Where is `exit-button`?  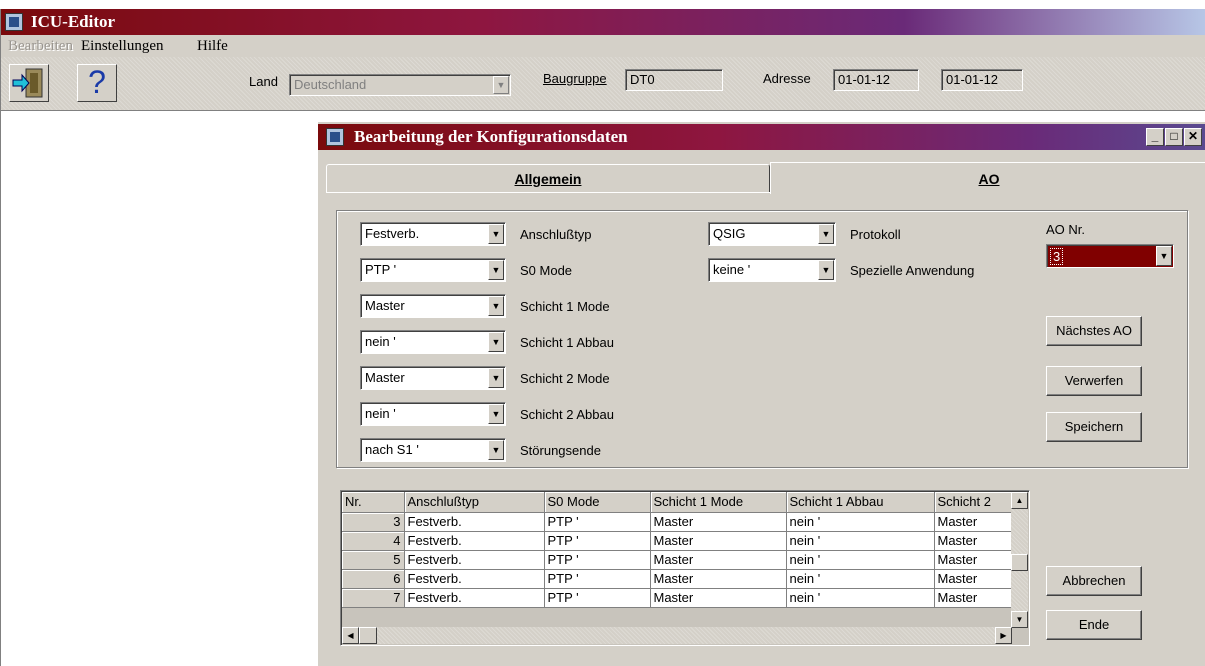 exit-button is located at coordinates (29, 83).